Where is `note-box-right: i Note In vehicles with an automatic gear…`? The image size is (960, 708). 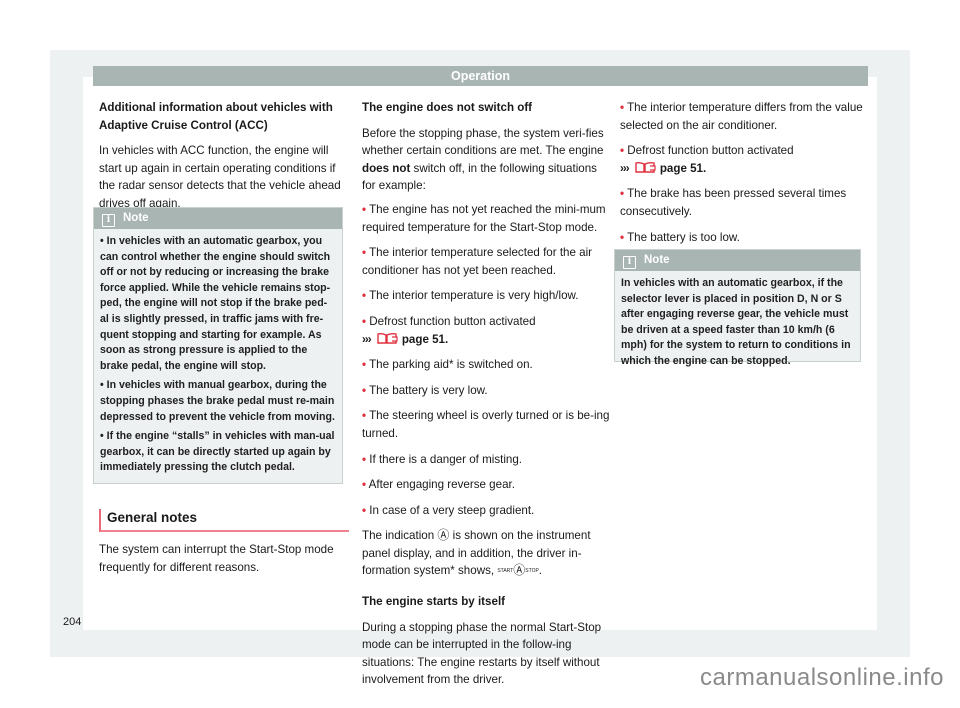 note-box-right: i Note In vehicles with an automatic gear… is located at coordinates (737, 308).